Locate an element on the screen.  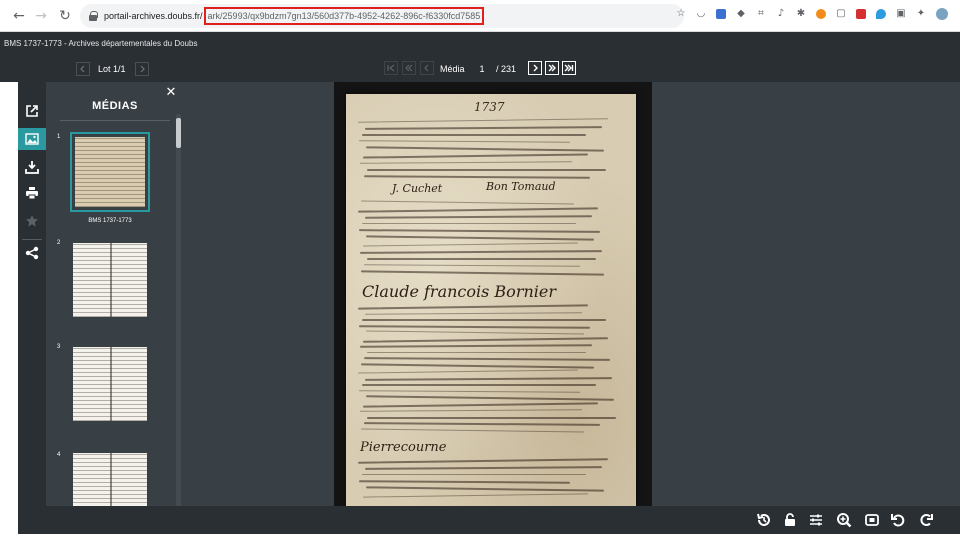
profile-avatar is located at coordinates (942, 14).